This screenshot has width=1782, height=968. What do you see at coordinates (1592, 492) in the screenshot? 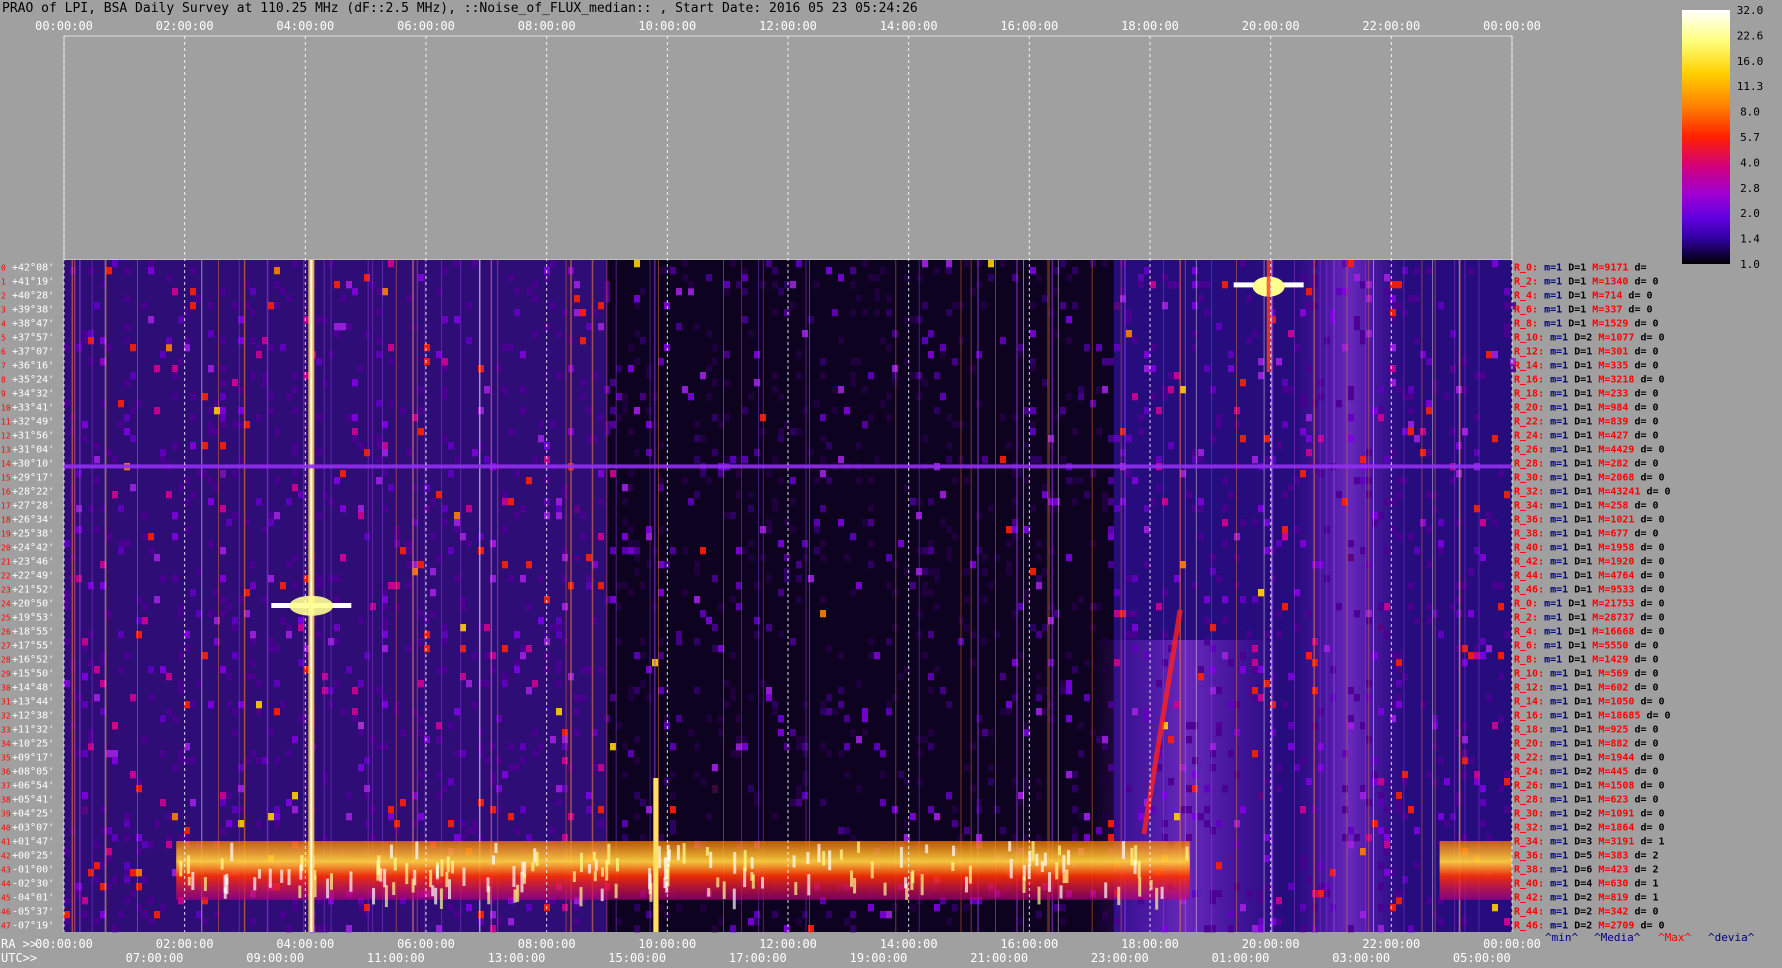
I see `stats-row: R_32: m=1 D=1 M=43241 d= 0` at bounding box center [1592, 492].